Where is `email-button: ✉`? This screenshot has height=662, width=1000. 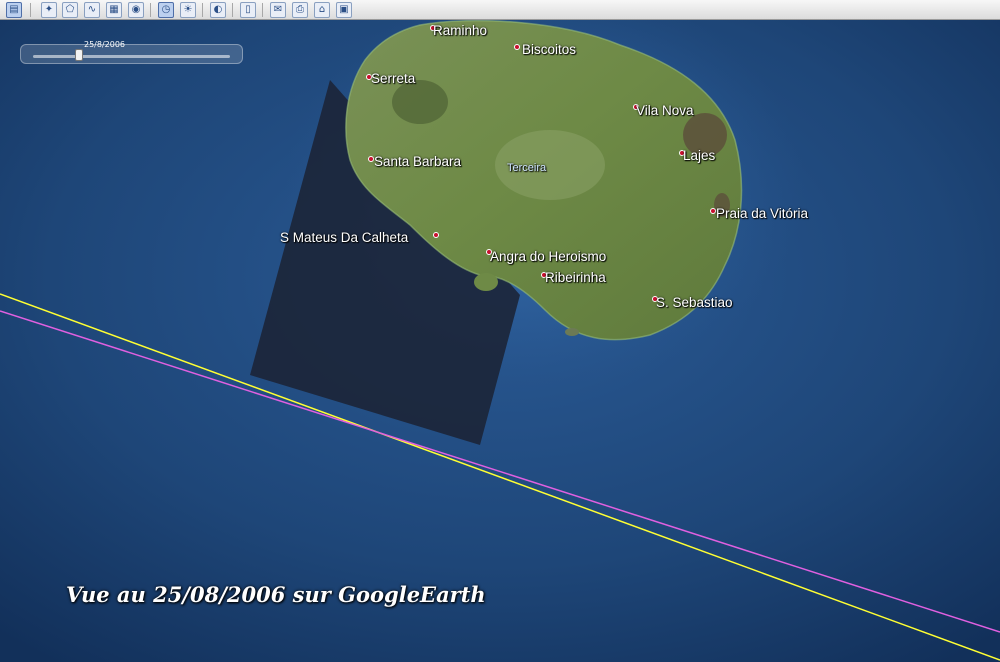 email-button: ✉ is located at coordinates (278, 10).